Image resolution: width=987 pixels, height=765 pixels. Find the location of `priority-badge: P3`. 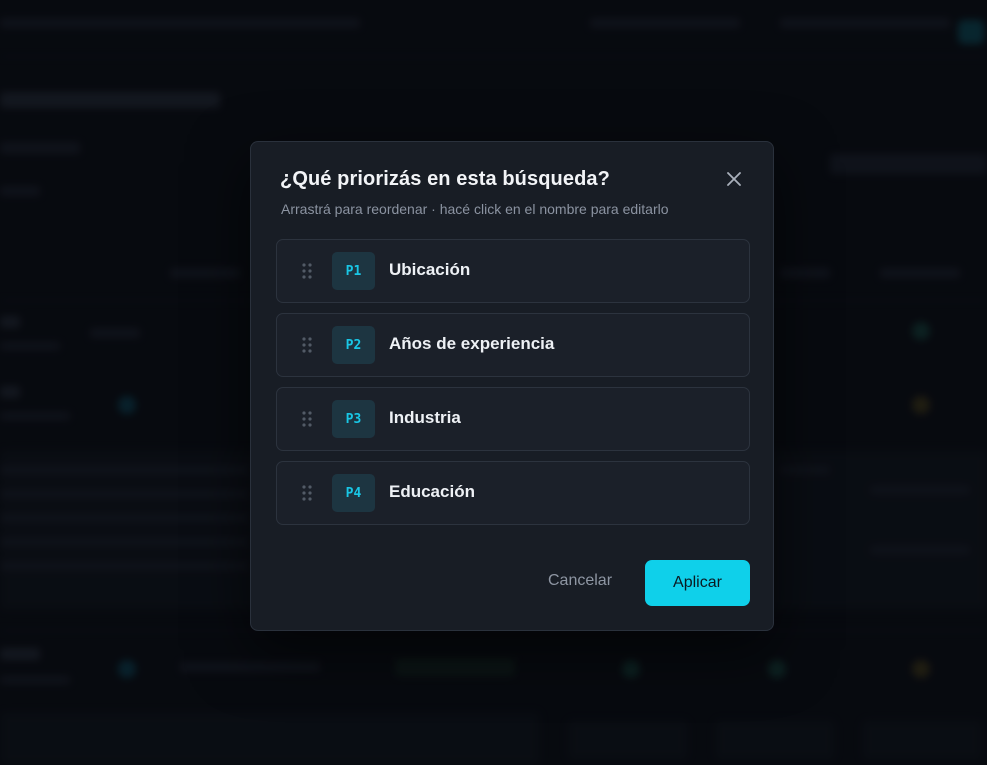

priority-badge: P3 is located at coordinates (353, 419).